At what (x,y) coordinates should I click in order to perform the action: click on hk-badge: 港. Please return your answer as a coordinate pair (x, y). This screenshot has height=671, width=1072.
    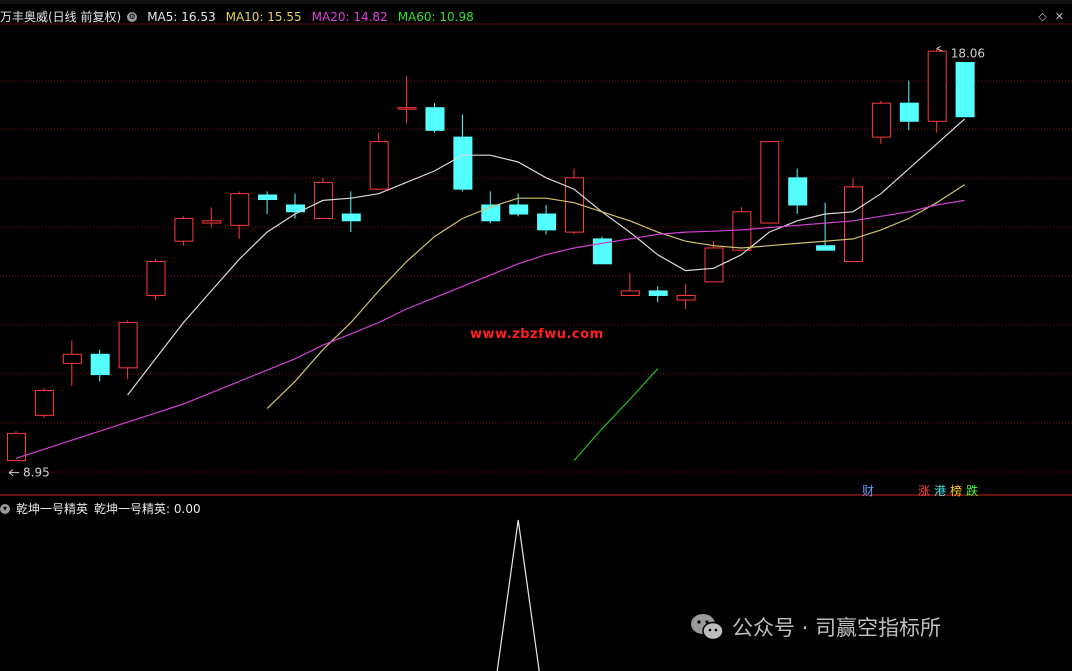
    Looking at the image, I should click on (940, 490).